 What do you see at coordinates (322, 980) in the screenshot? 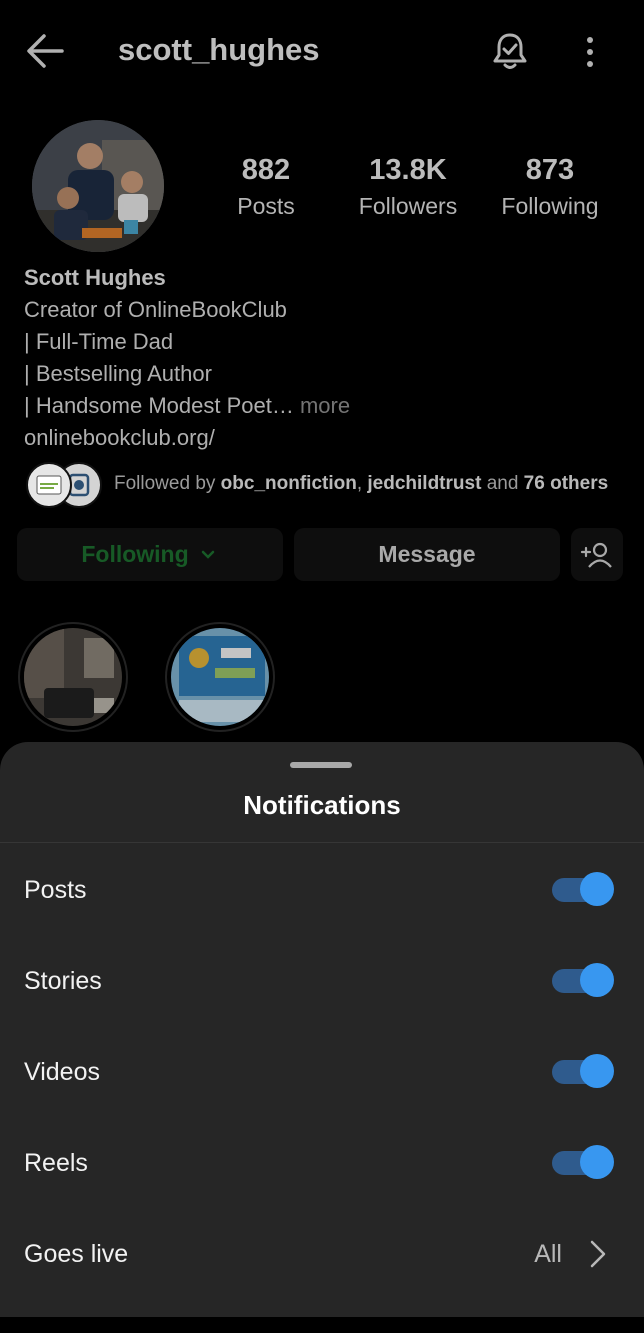
I see `notification-row-stories: Stories` at bounding box center [322, 980].